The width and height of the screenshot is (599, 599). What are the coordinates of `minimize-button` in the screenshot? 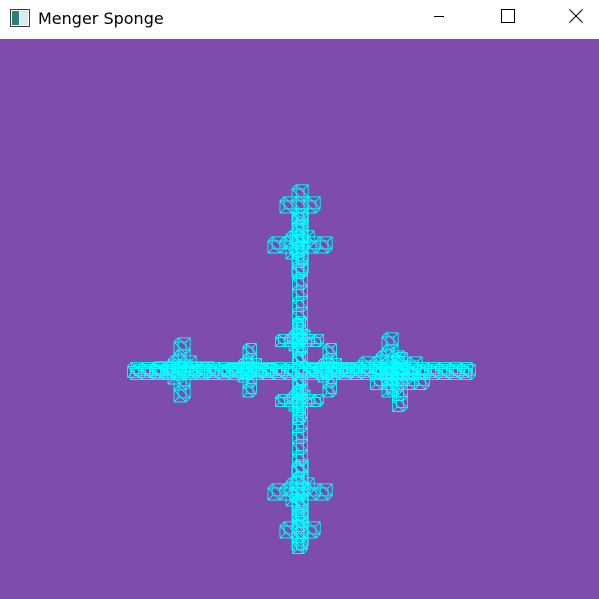 It's located at (439, 18).